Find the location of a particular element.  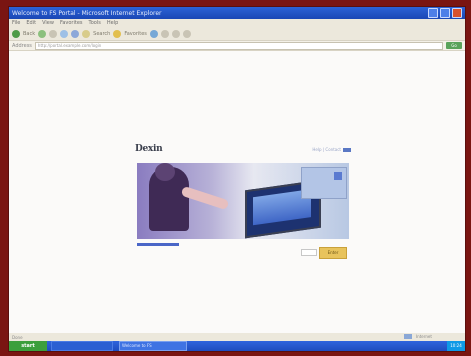

taskbar: start Welcome to FS 10:24 is located at coordinates (237, 346).